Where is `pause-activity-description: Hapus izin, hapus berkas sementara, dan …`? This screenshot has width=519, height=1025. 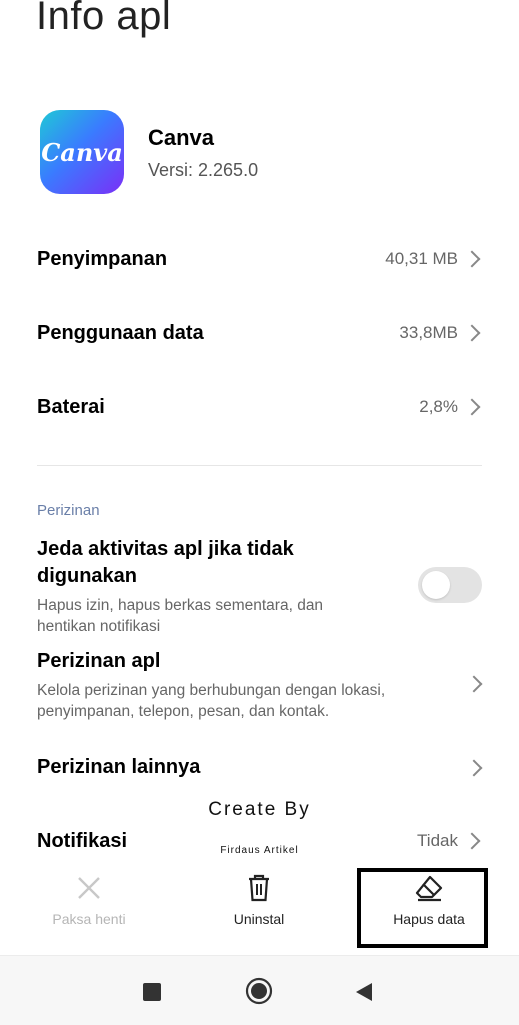 pause-activity-description: Hapus izin, hapus berkas sementara, dan … is located at coordinates (180, 616).